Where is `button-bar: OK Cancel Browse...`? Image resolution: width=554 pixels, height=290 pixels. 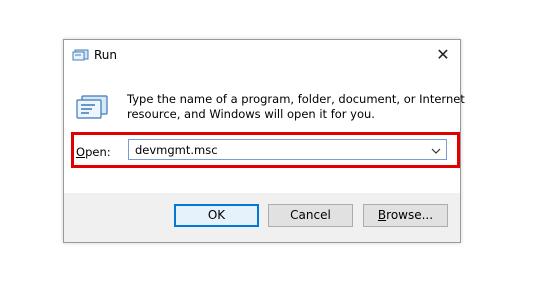
button-bar: OK Cancel Browse... is located at coordinates (262, 217).